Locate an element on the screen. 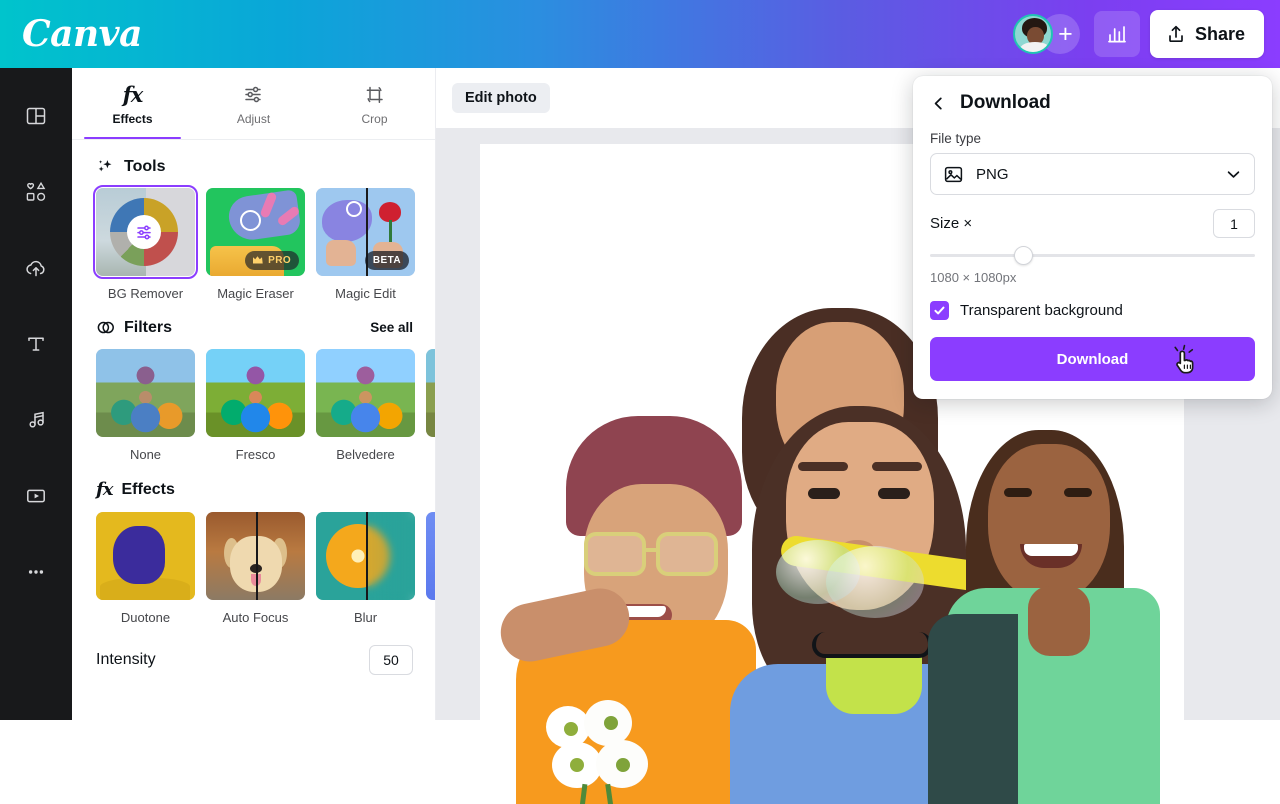 The height and width of the screenshot is (804, 1280). filter-none: None is located at coordinates (145, 405).